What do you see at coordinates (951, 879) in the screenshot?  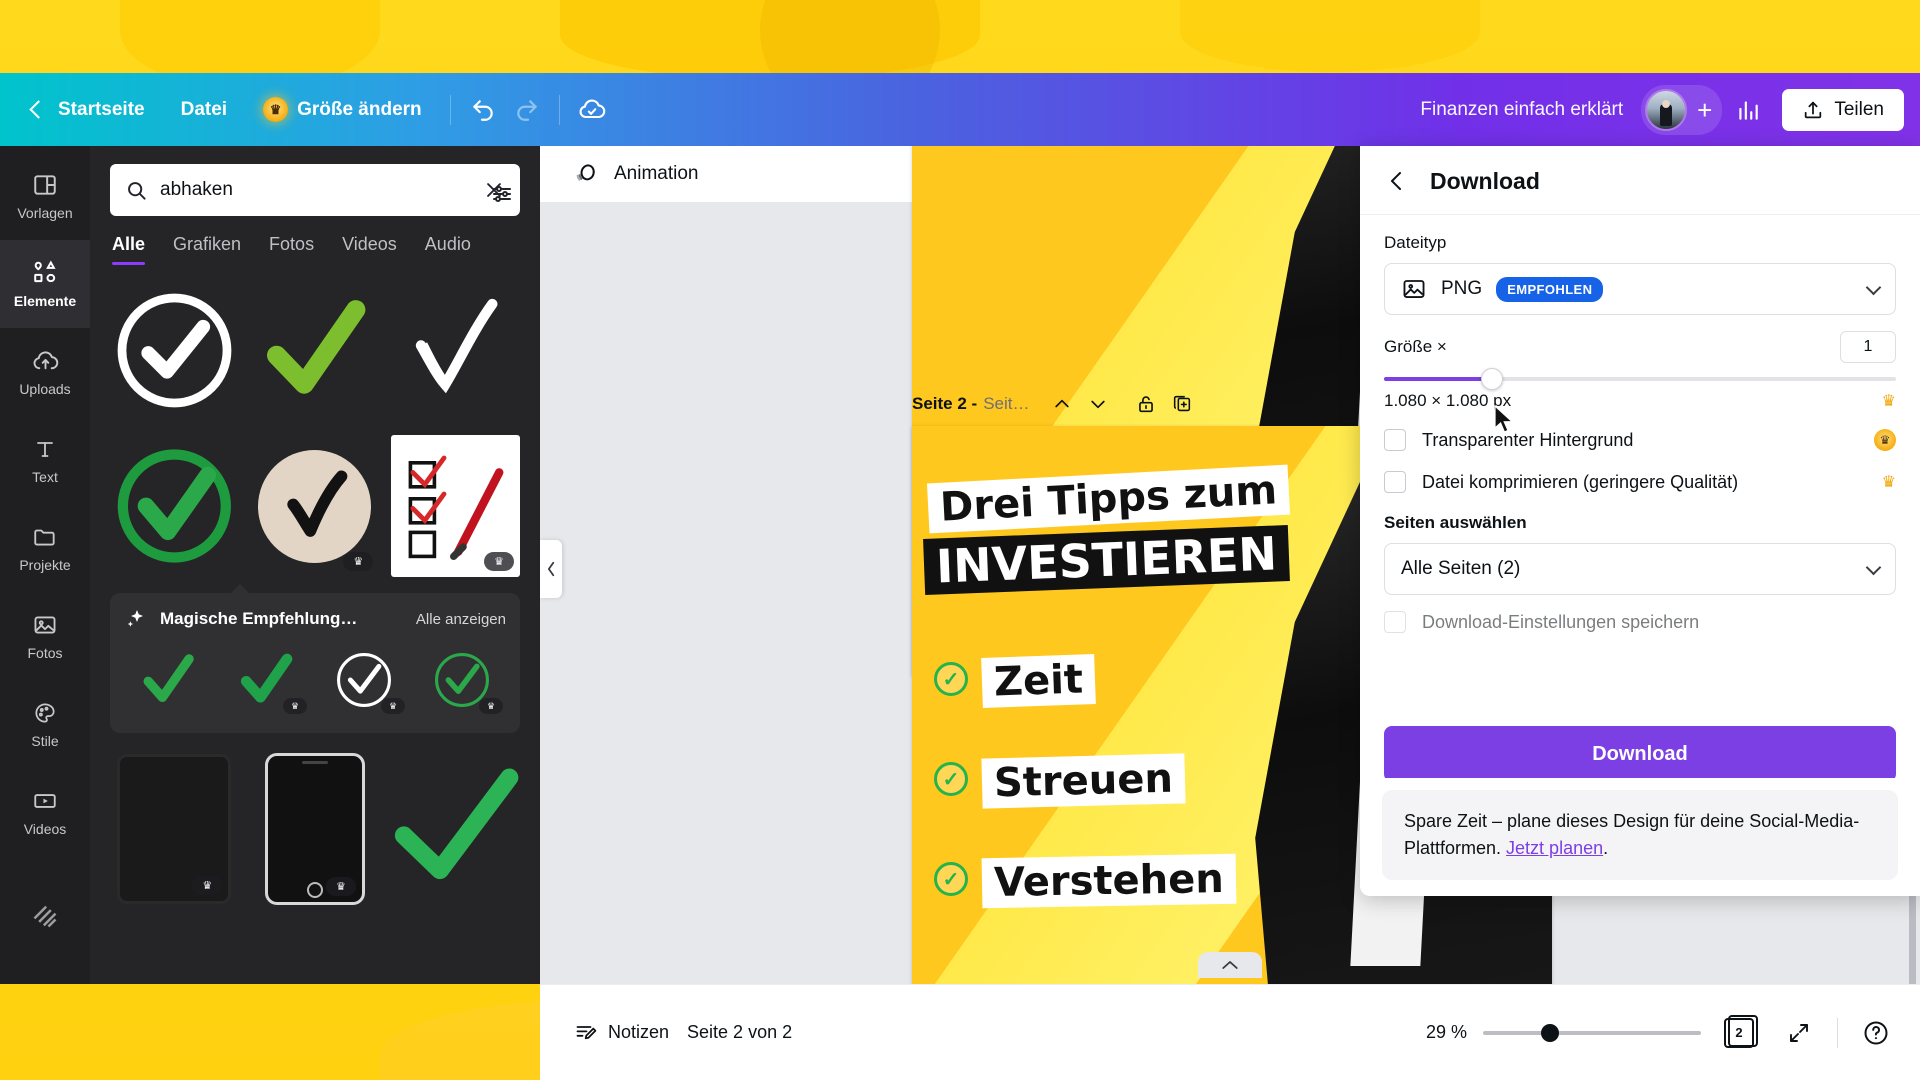 I see `check-icon-3: ✓` at bounding box center [951, 879].